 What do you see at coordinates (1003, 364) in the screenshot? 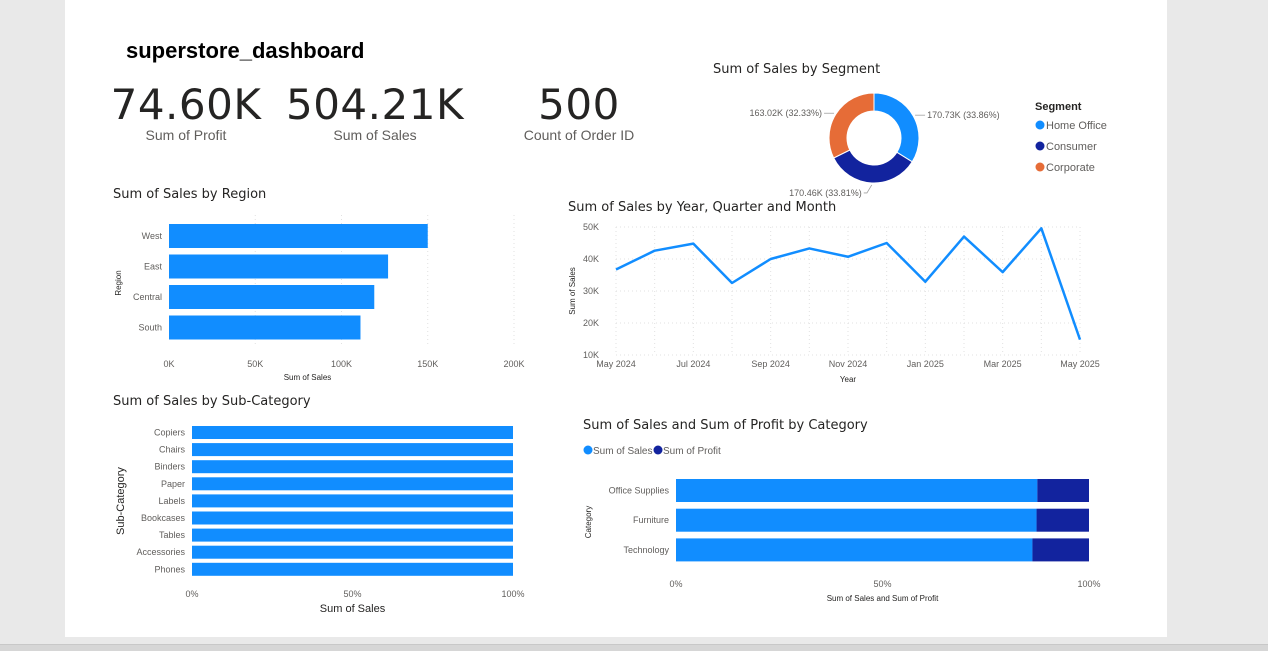
I see `x-tick-label: Mar 2025` at bounding box center [1003, 364].